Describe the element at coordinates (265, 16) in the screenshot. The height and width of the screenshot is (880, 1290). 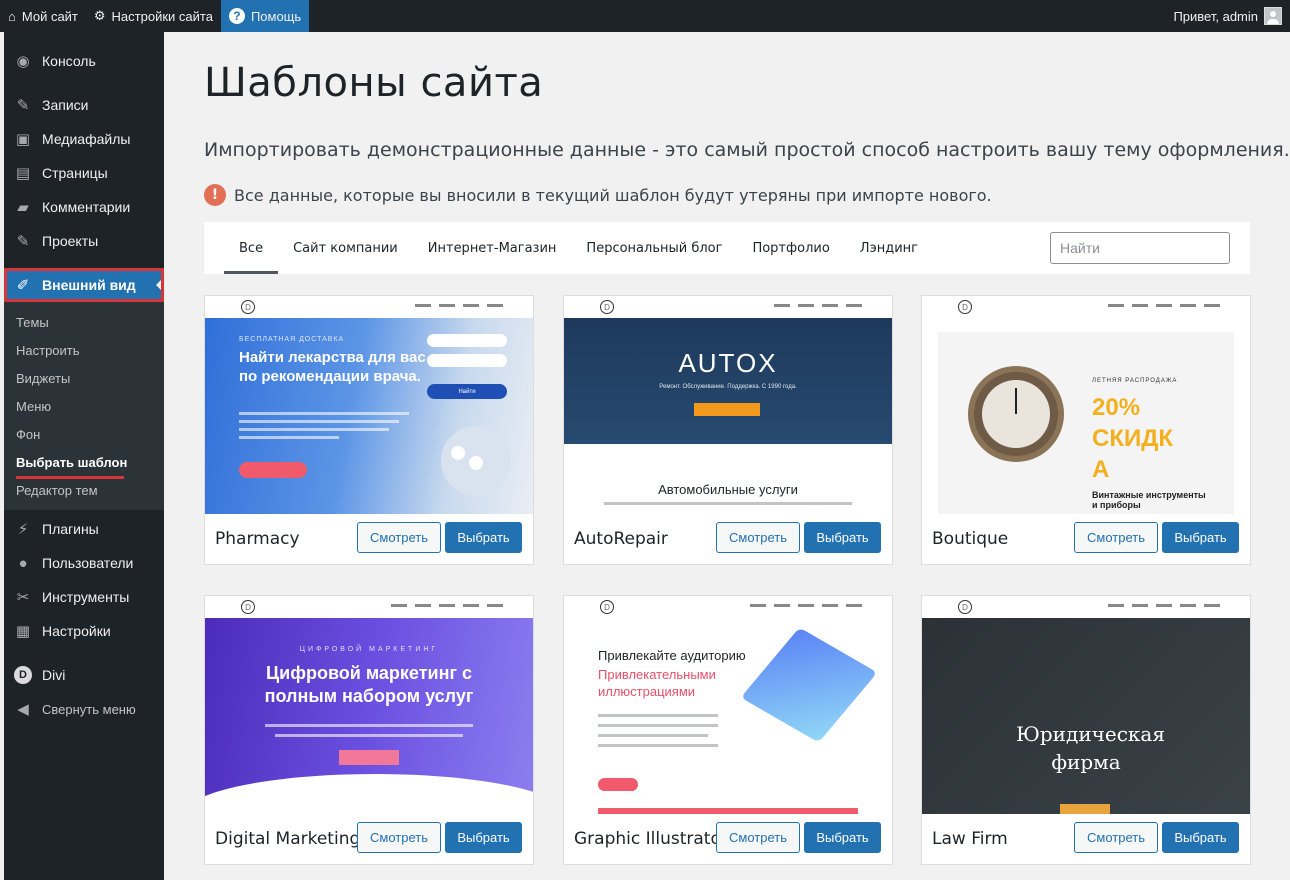
I see `help-menu: ? Помощь` at that location.